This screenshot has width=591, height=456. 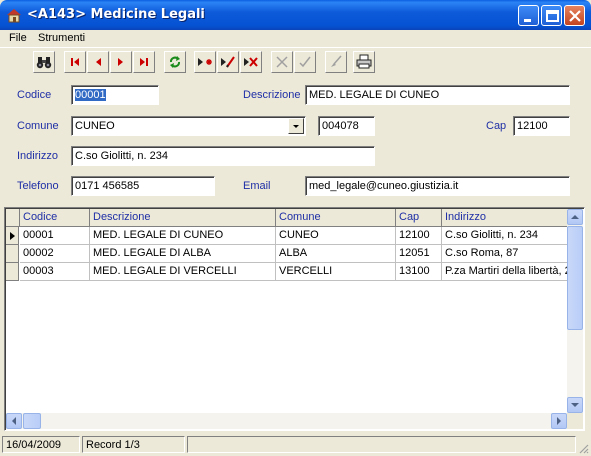 I want to click on first-record-icon, so click(x=75, y=62).